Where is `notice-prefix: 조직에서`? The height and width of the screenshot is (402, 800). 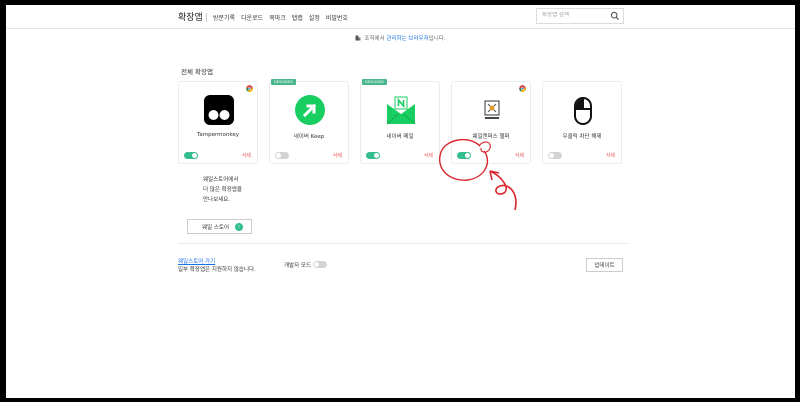
notice-prefix: 조직에서 is located at coordinates (375, 39).